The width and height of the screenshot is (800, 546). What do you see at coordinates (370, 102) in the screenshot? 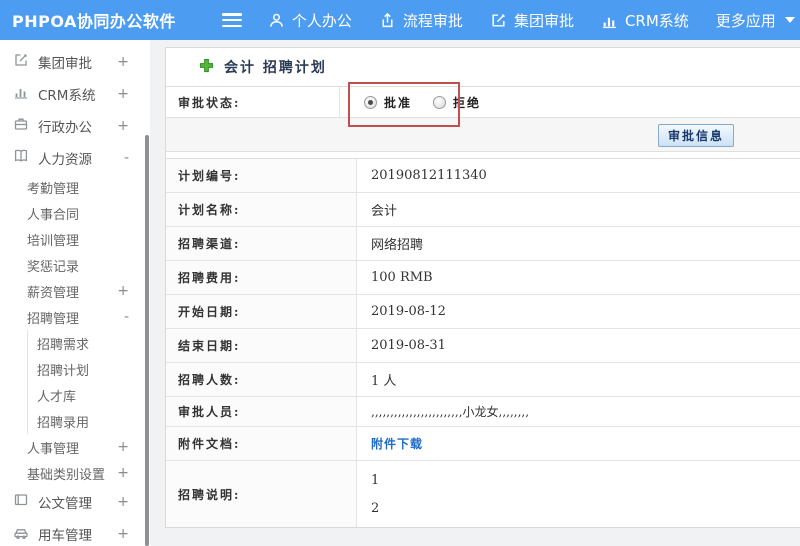
I see `radio-approve` at bounding box center [370, 102].